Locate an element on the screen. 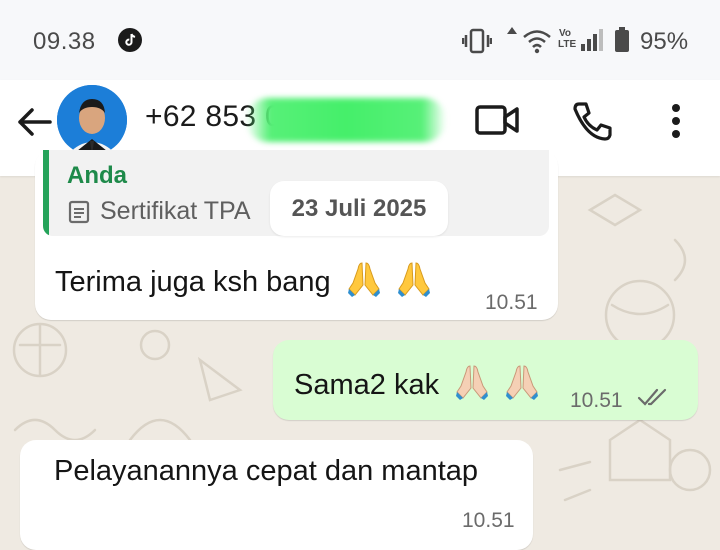 The width and height of the screenshot is (720, 550). quote-author: Anda is located at coordinates (97, 175).